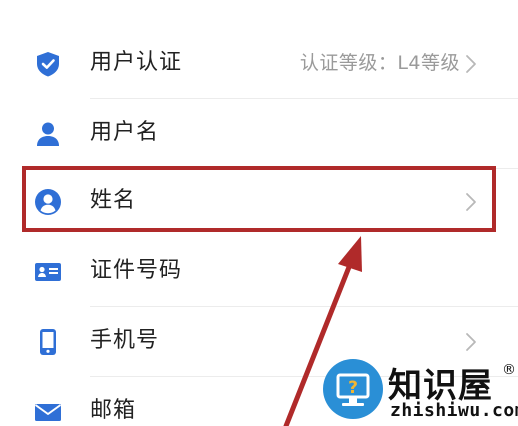  I want to click on highlight-box-name-row, so click(259, 199).